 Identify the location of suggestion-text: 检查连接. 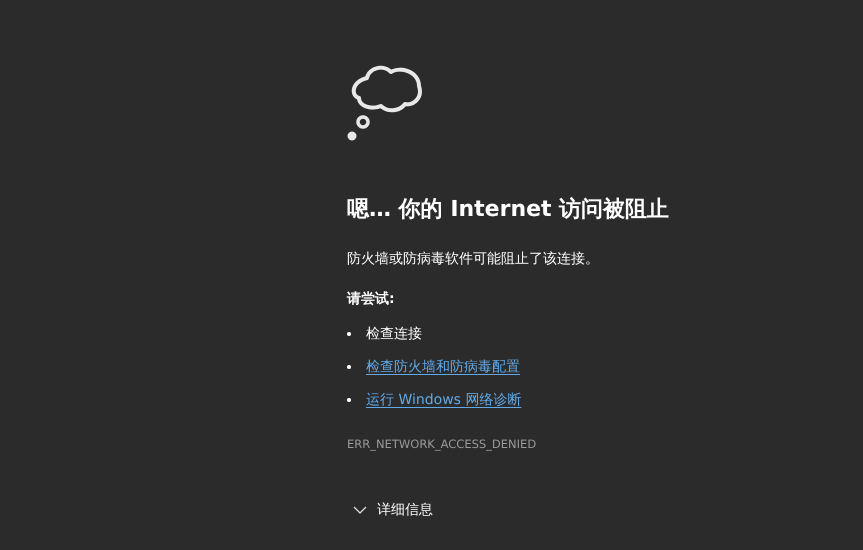
(394, 334).